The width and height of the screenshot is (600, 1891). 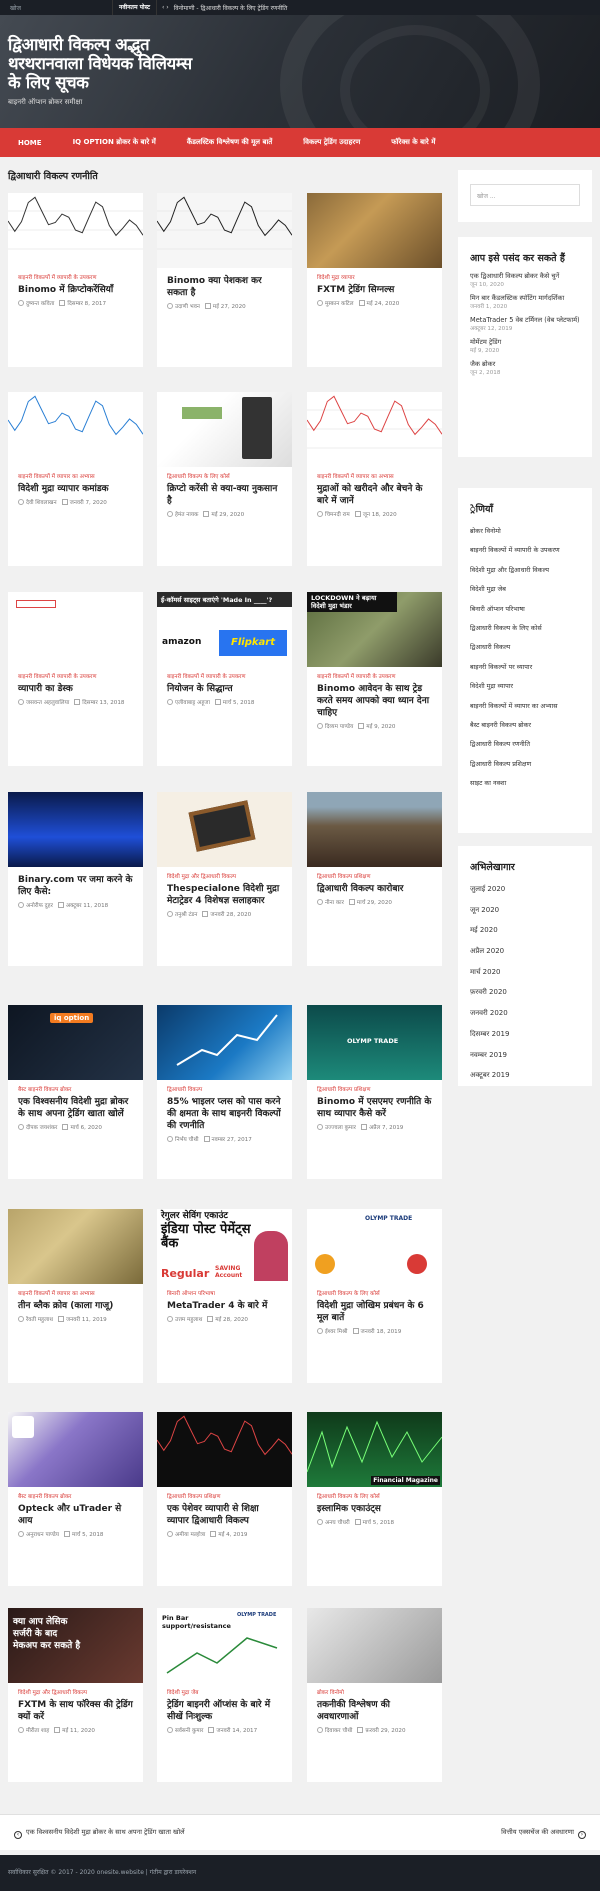 I want to click on archive-link: मई 2020, so click(x=525, y=930).